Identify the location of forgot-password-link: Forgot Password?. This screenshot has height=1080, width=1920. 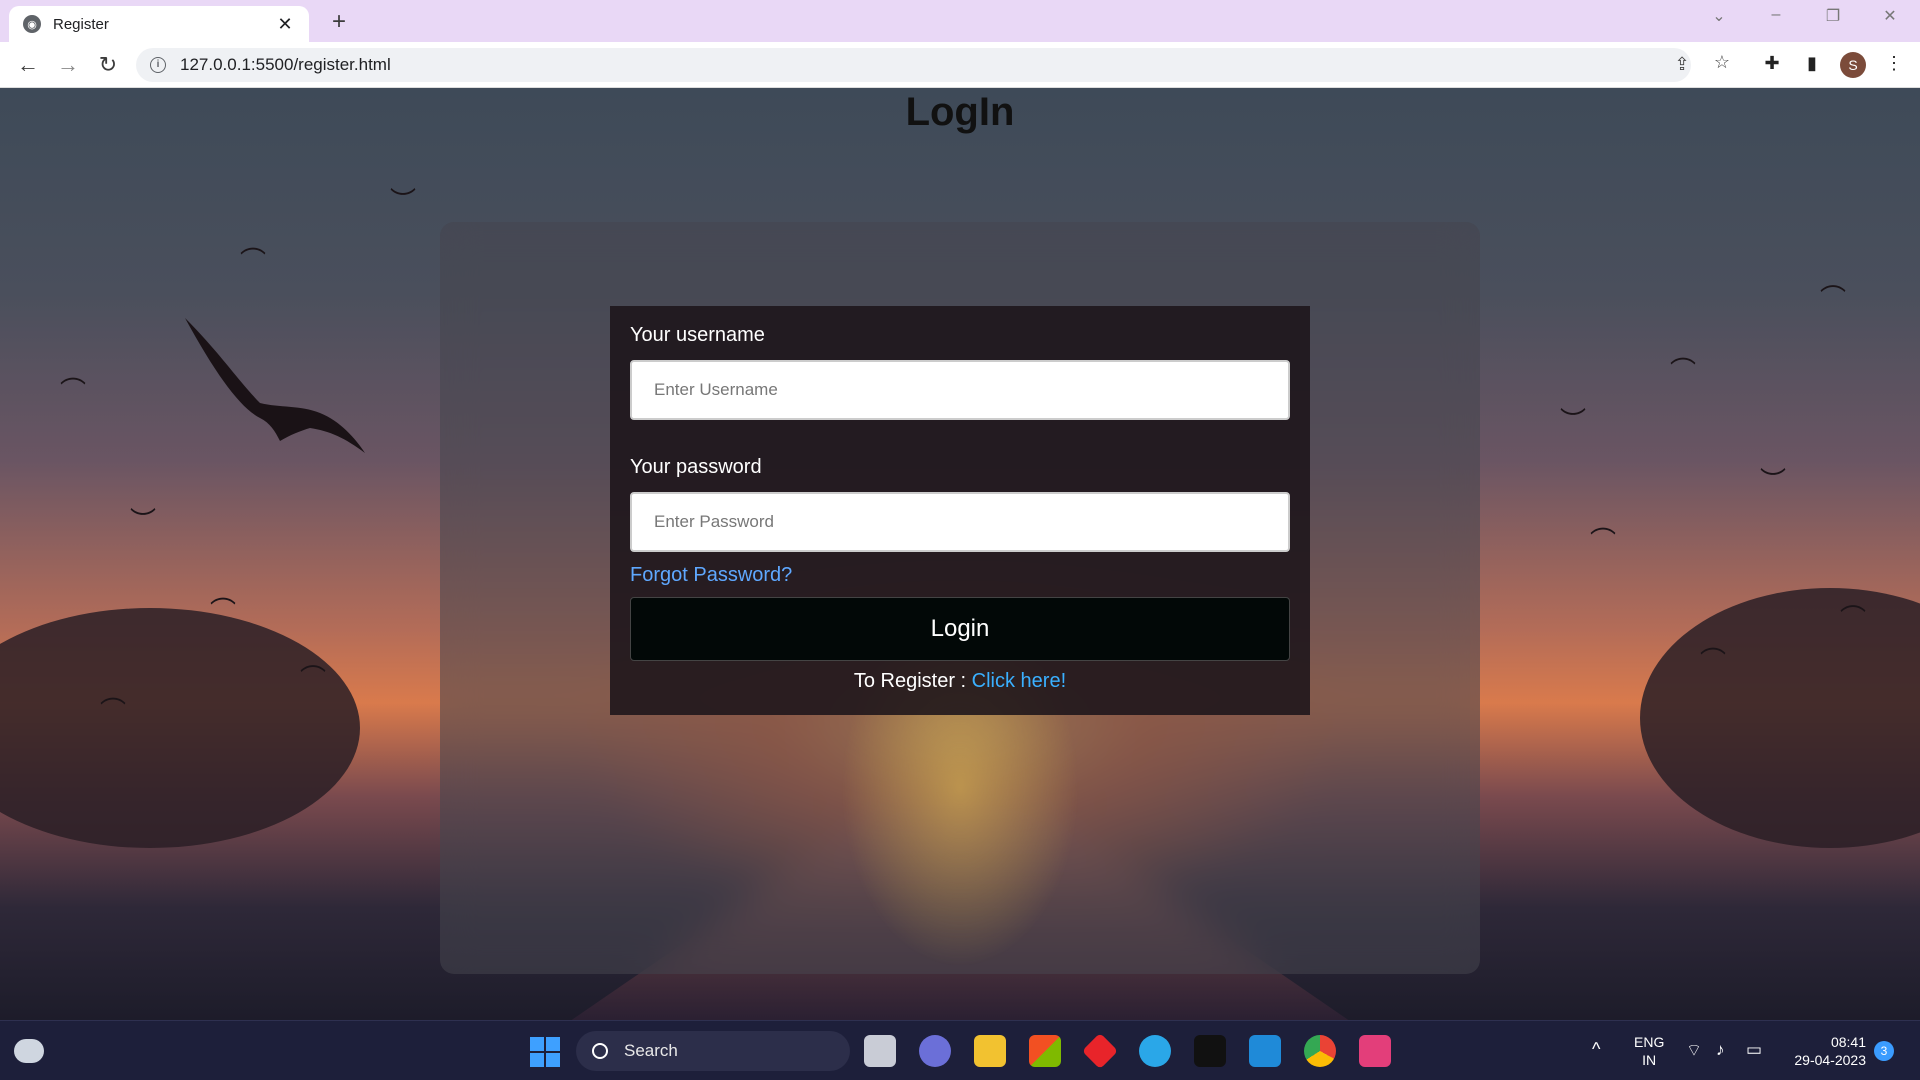
(960, 575).